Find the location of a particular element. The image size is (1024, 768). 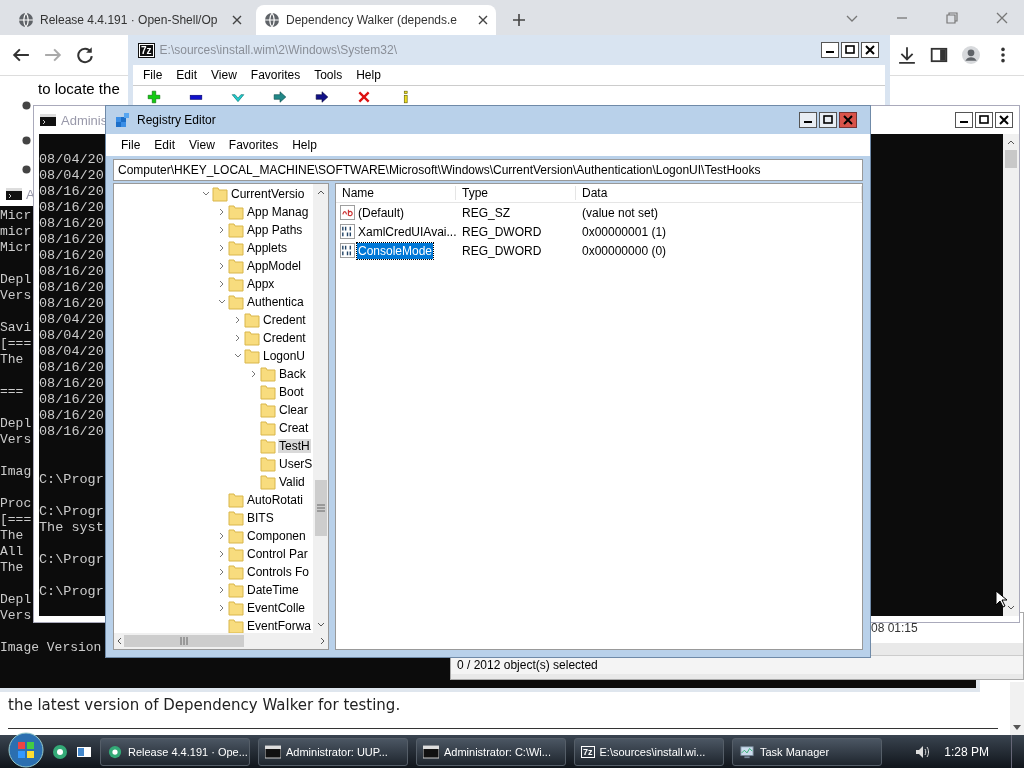

column-header: Name is located at coordinates (396, 193).